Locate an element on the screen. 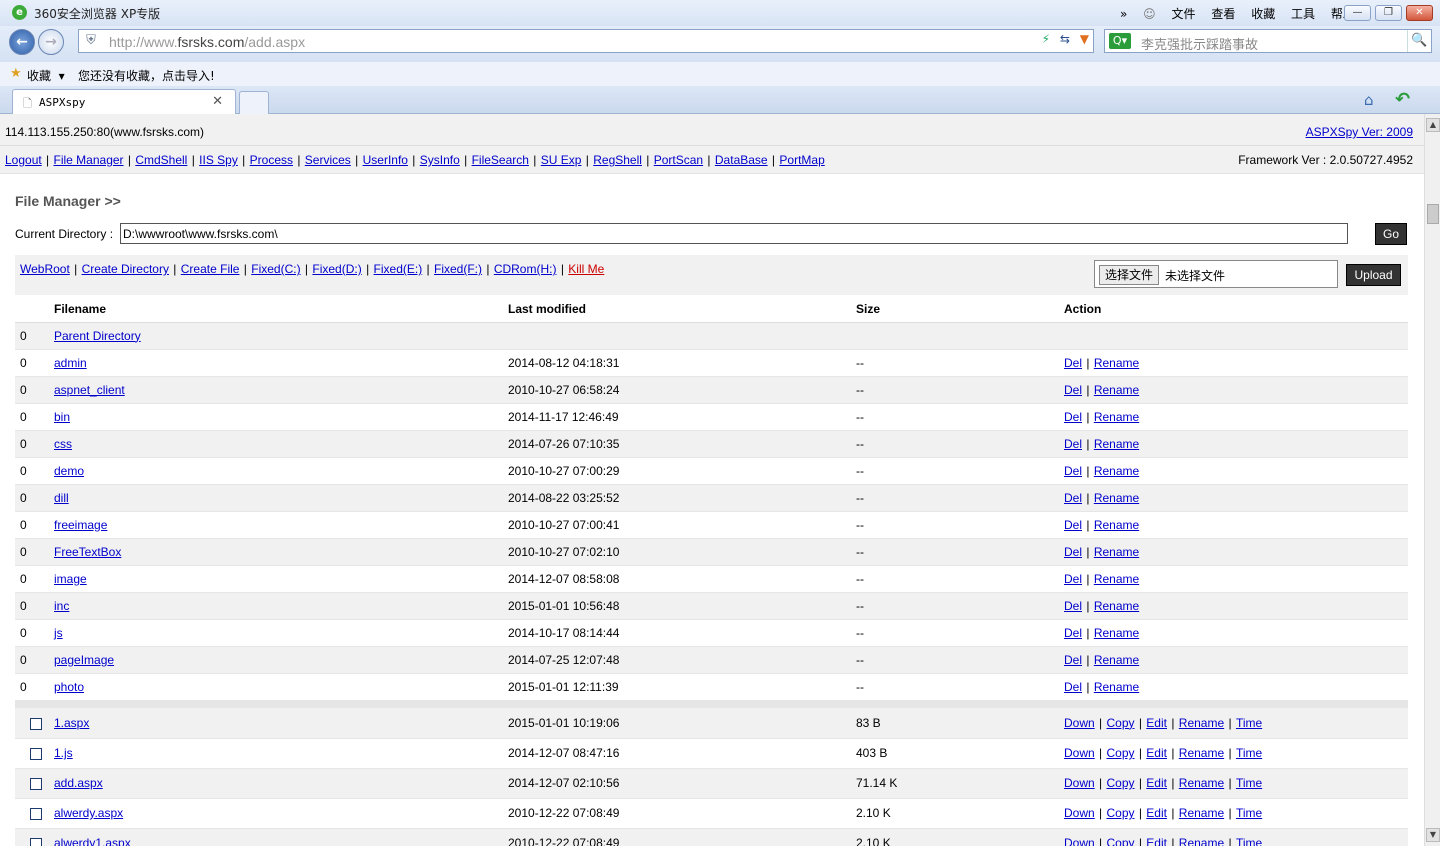 The image size is (1440, 846). favorites-import-link: 您还没有收藏，点击导入! is located at coordinates (146, 75).